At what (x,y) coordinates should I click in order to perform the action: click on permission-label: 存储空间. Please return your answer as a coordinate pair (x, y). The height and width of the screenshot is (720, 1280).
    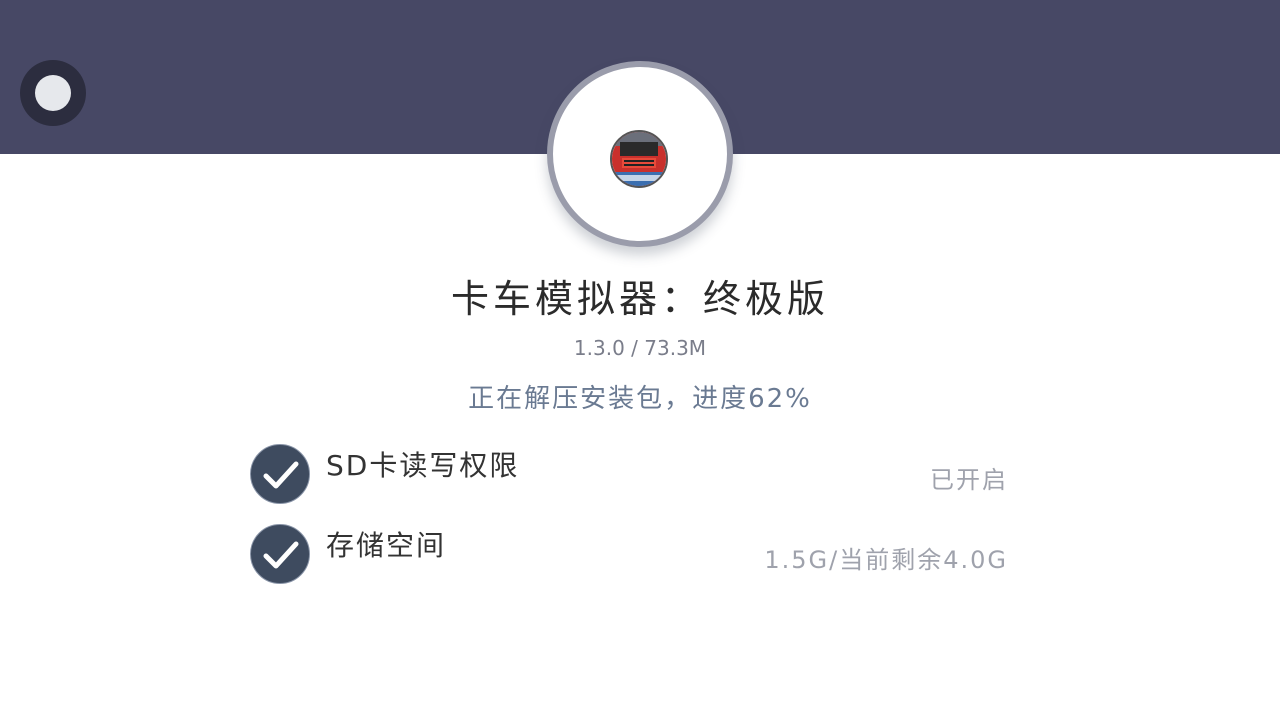
    Looking at the image, I should click on (386, 545).